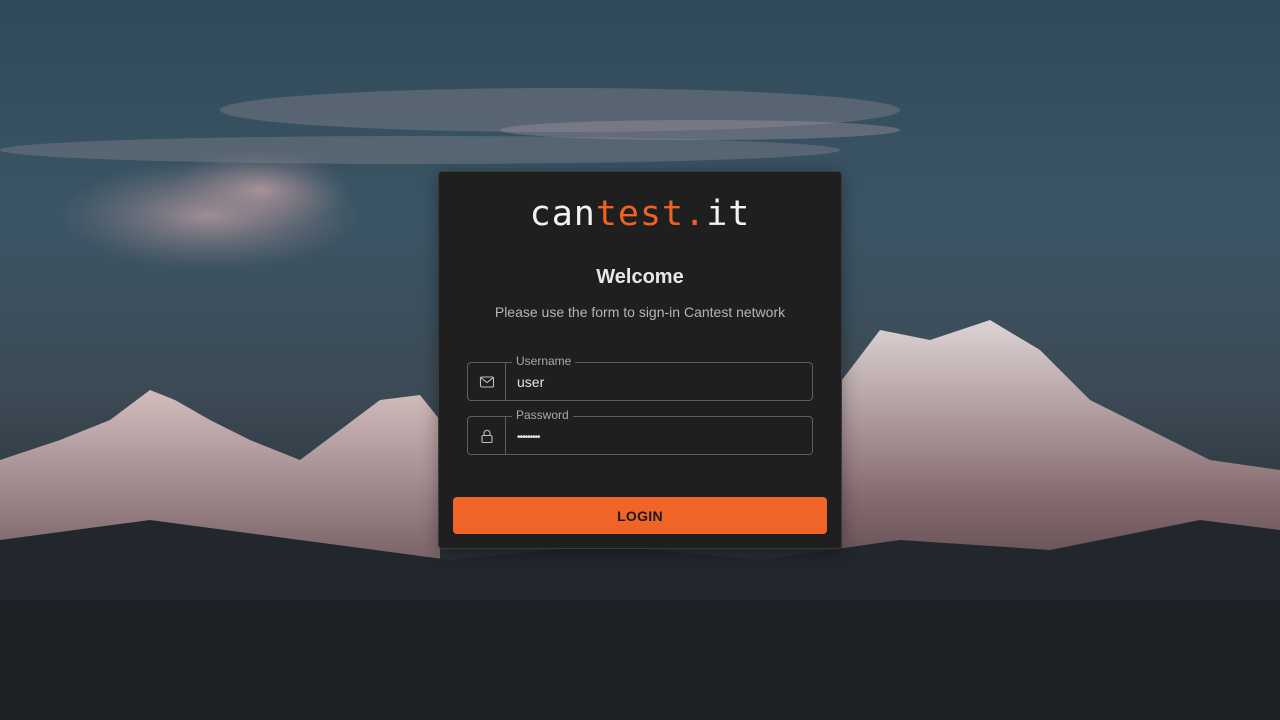  Describe the element at coordinates (562, 214) in the screenshot. I see `logo-text-can: can` at that location.